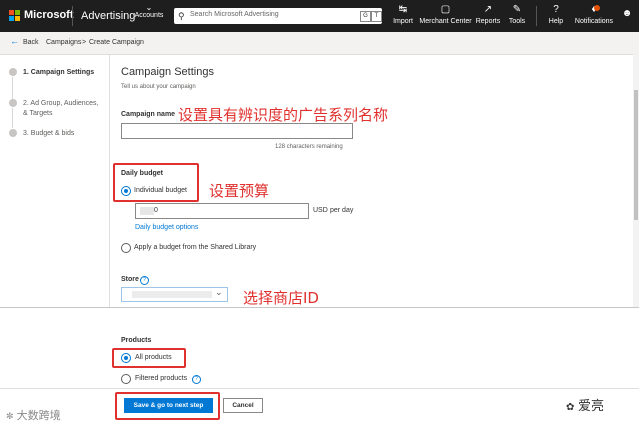 The width and height of the screenshot is (639, 430). What do you see at coordinates (156, 182) in the screenshot?
I see `highlight-daily-budget` at bounding box center [156, 182].